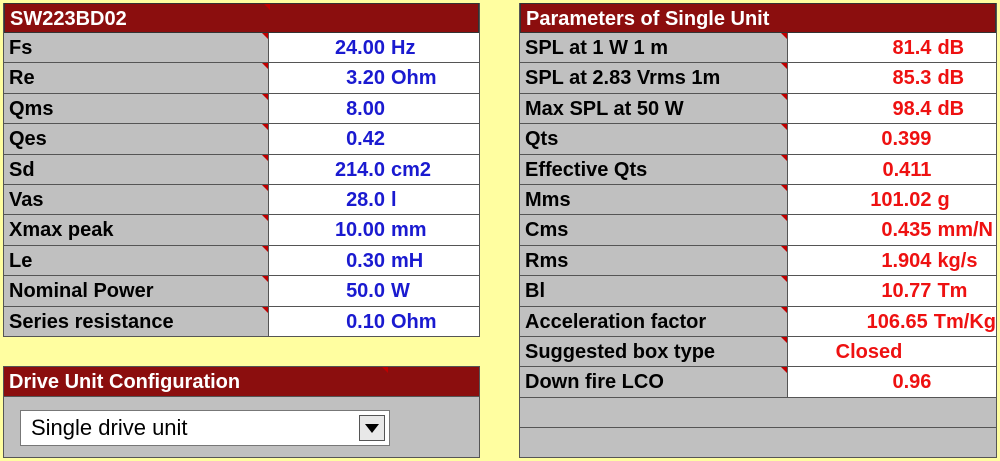 Image resolution: width=1000 pixels, height=461 pixels. I want to click on computed-parameter-label: Acceleration factor, so click(654, 321).